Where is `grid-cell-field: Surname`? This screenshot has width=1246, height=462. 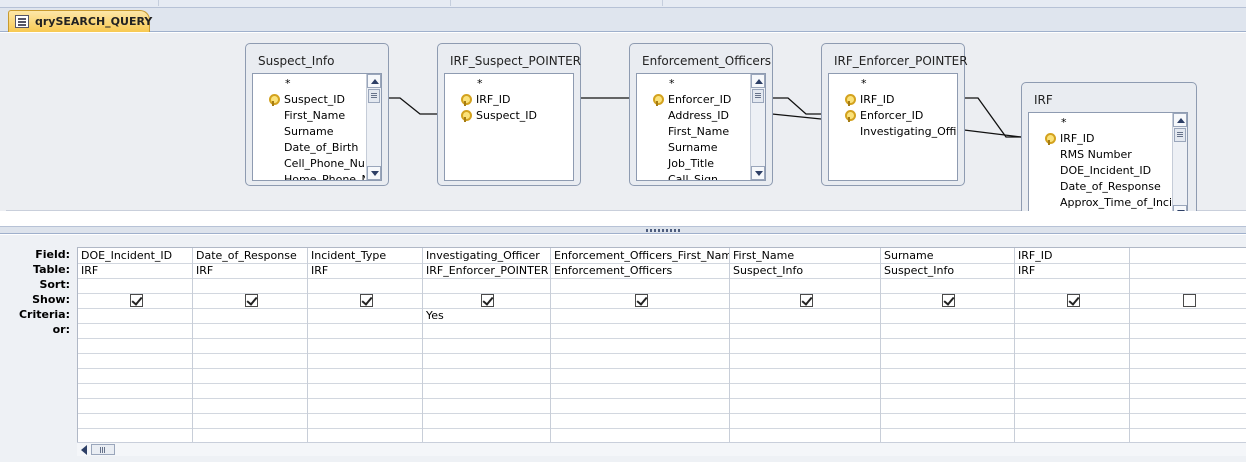
grid-cell-field: Surname is located at coordinates (948, 255).